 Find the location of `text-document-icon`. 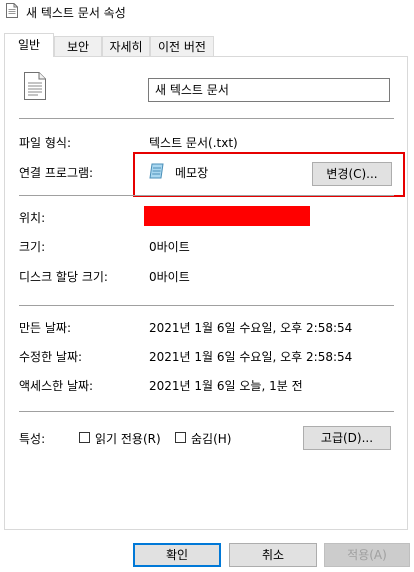

text-document-icon is located at coordinates (12, 10).